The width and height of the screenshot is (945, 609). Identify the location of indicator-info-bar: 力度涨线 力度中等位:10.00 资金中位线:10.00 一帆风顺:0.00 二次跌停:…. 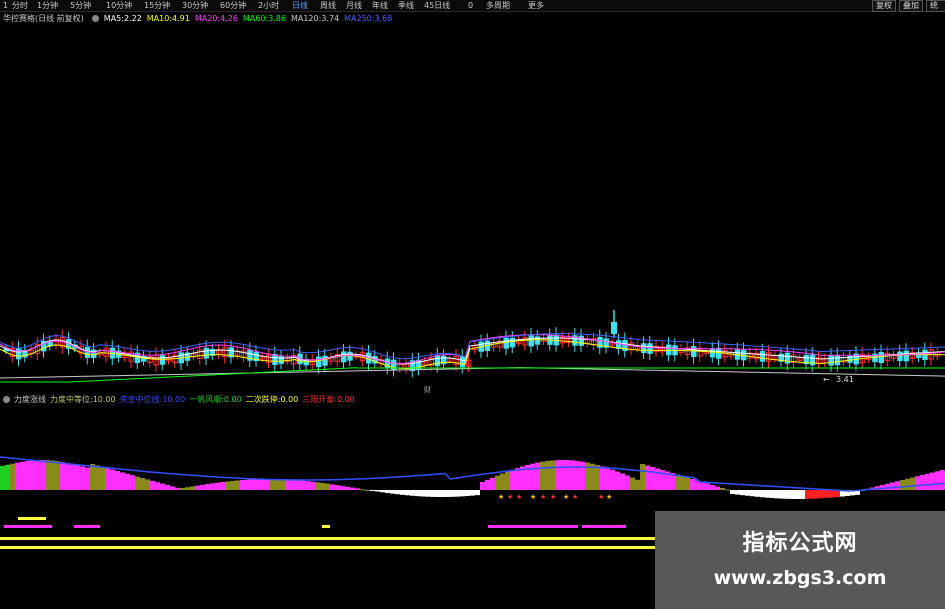
(472, 400).